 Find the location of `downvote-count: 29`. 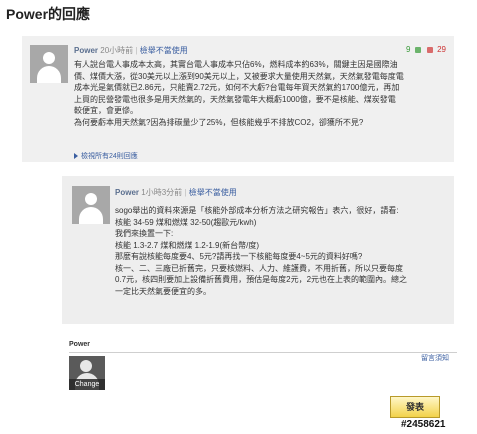

downvote-count: 29 is located at coordinates (441, 49).